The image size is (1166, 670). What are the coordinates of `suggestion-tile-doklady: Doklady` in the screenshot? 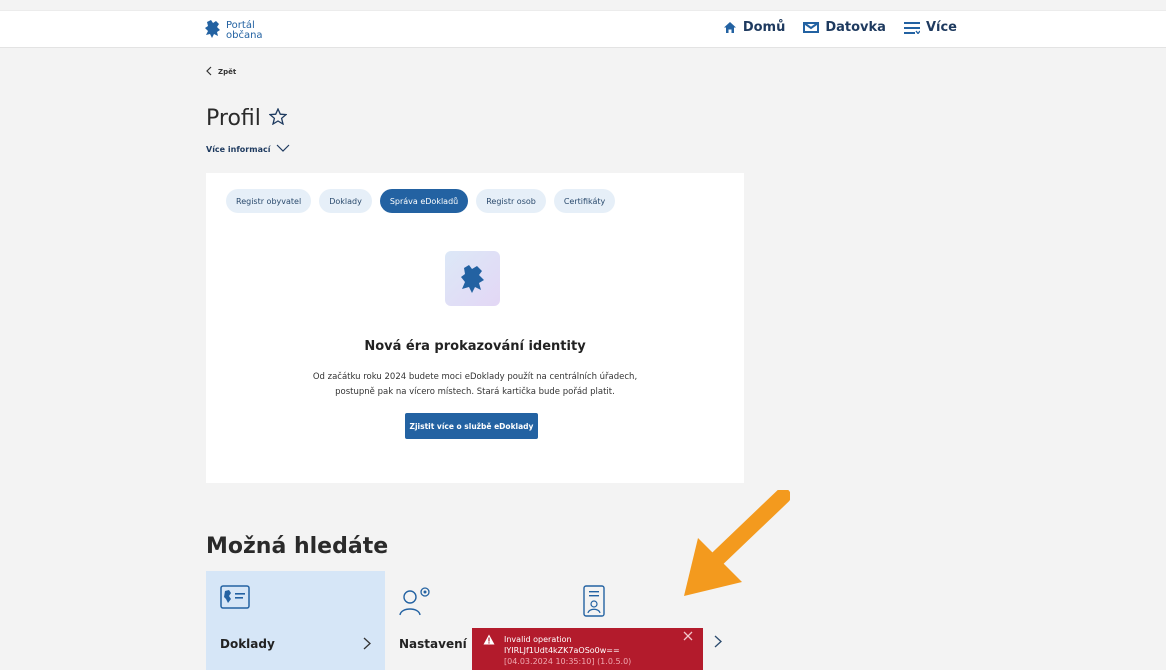 It's located at (295, 620).